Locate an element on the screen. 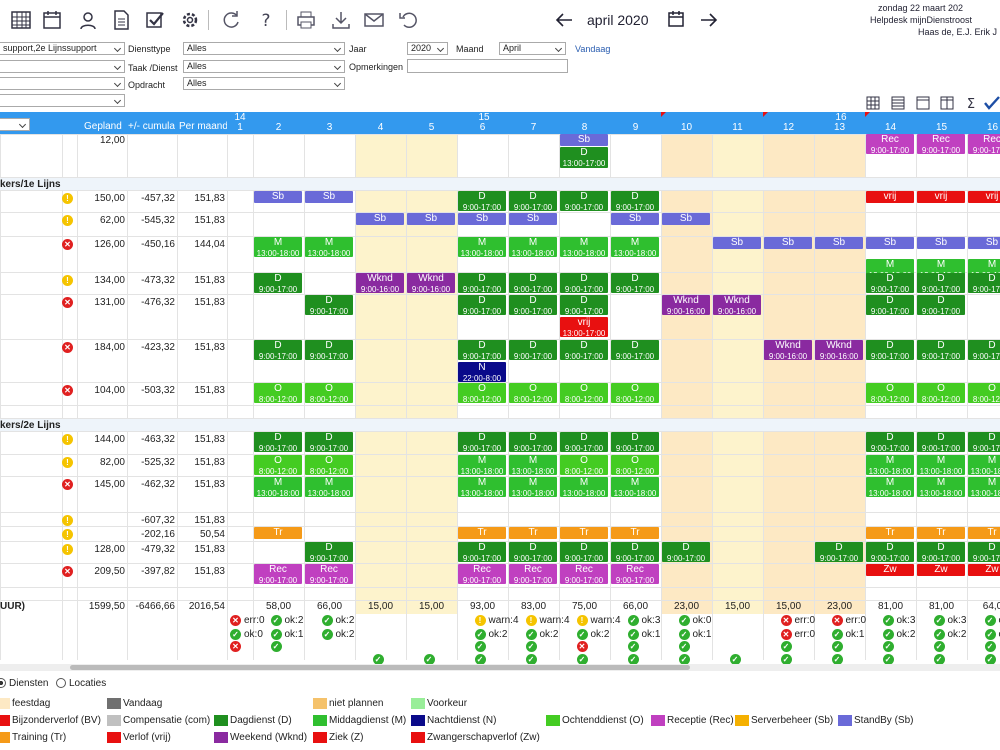 This screenshot has height=750, width=1000. shift-n: N 22:00-8:00 is located at coordinates (482, 372).